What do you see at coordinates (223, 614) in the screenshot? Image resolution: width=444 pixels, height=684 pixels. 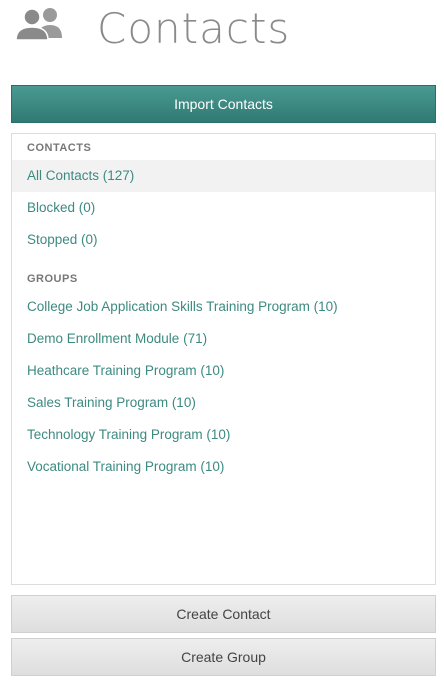 I see `create-contact-button: Create Contact` at bounding box center [223, 614].